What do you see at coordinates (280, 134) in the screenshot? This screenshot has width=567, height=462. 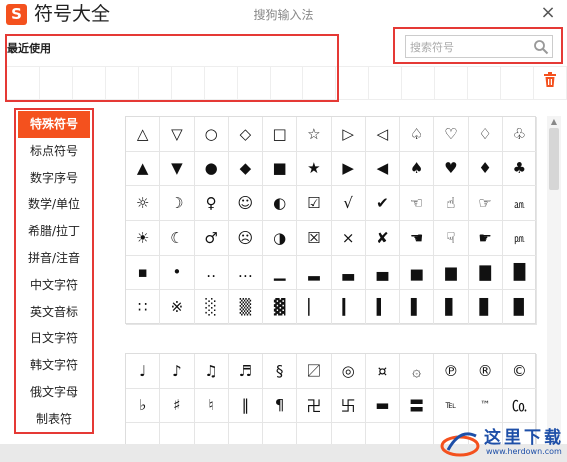 I see `symbol-cell: □` at bounding box center [280, 134].